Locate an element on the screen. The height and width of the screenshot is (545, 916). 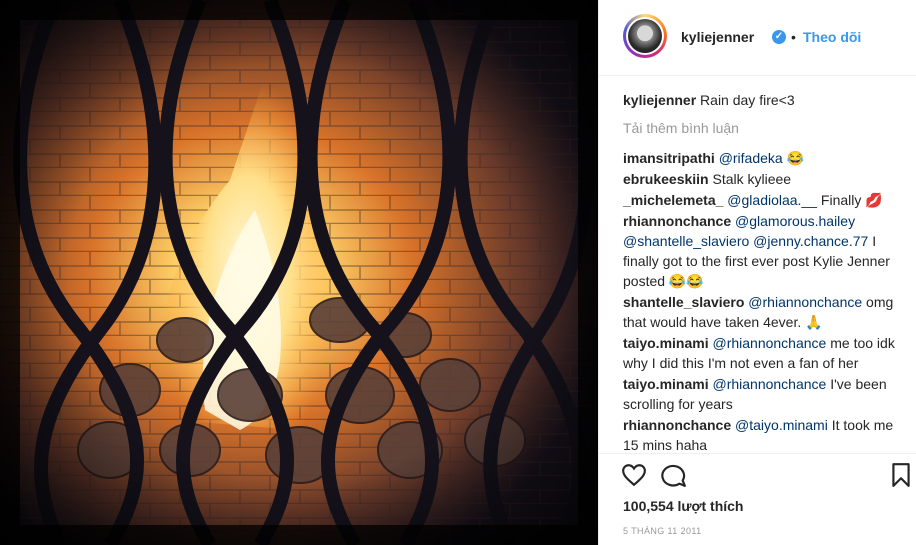
comment-mention: @taiyo.minami is located at coordinates (781, 425).